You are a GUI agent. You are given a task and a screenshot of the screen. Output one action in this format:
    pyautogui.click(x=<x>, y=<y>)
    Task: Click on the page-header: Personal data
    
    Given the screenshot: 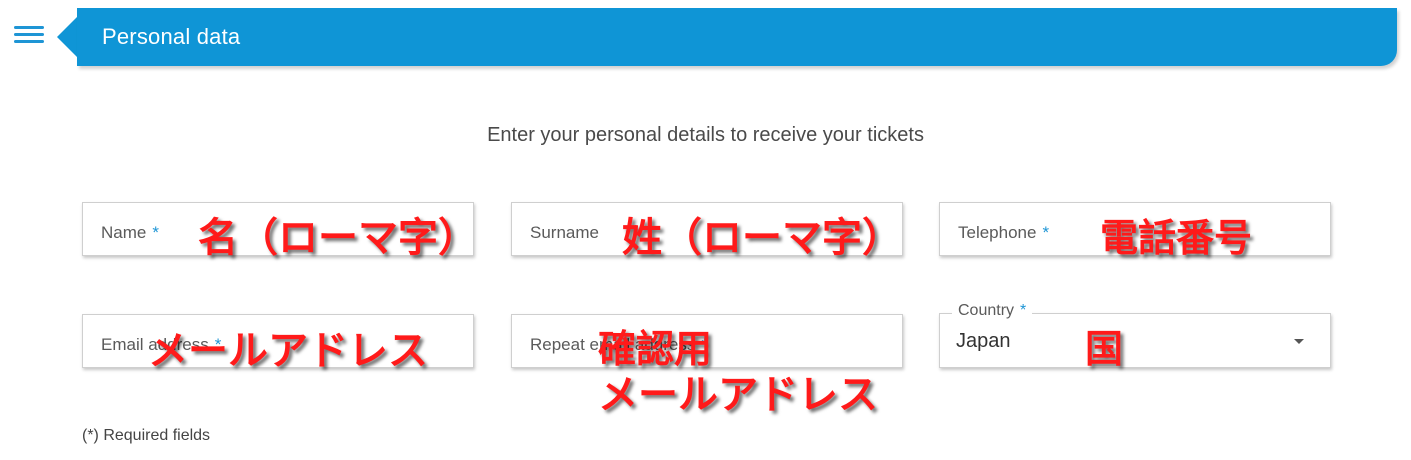 What is the action you would take?
    pyautogui.click(x=737, y=37)
    